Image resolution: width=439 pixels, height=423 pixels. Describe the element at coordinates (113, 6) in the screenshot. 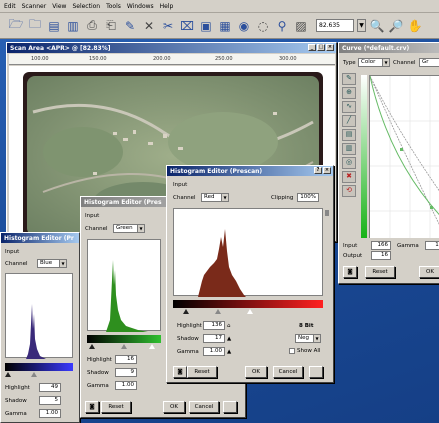

I see `menu-tools: Tools` at that location.